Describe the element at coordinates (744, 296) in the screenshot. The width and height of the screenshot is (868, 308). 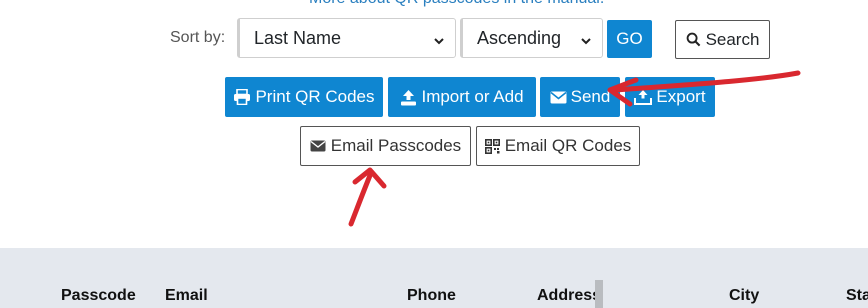
I see `column-header-city: City` at that location.